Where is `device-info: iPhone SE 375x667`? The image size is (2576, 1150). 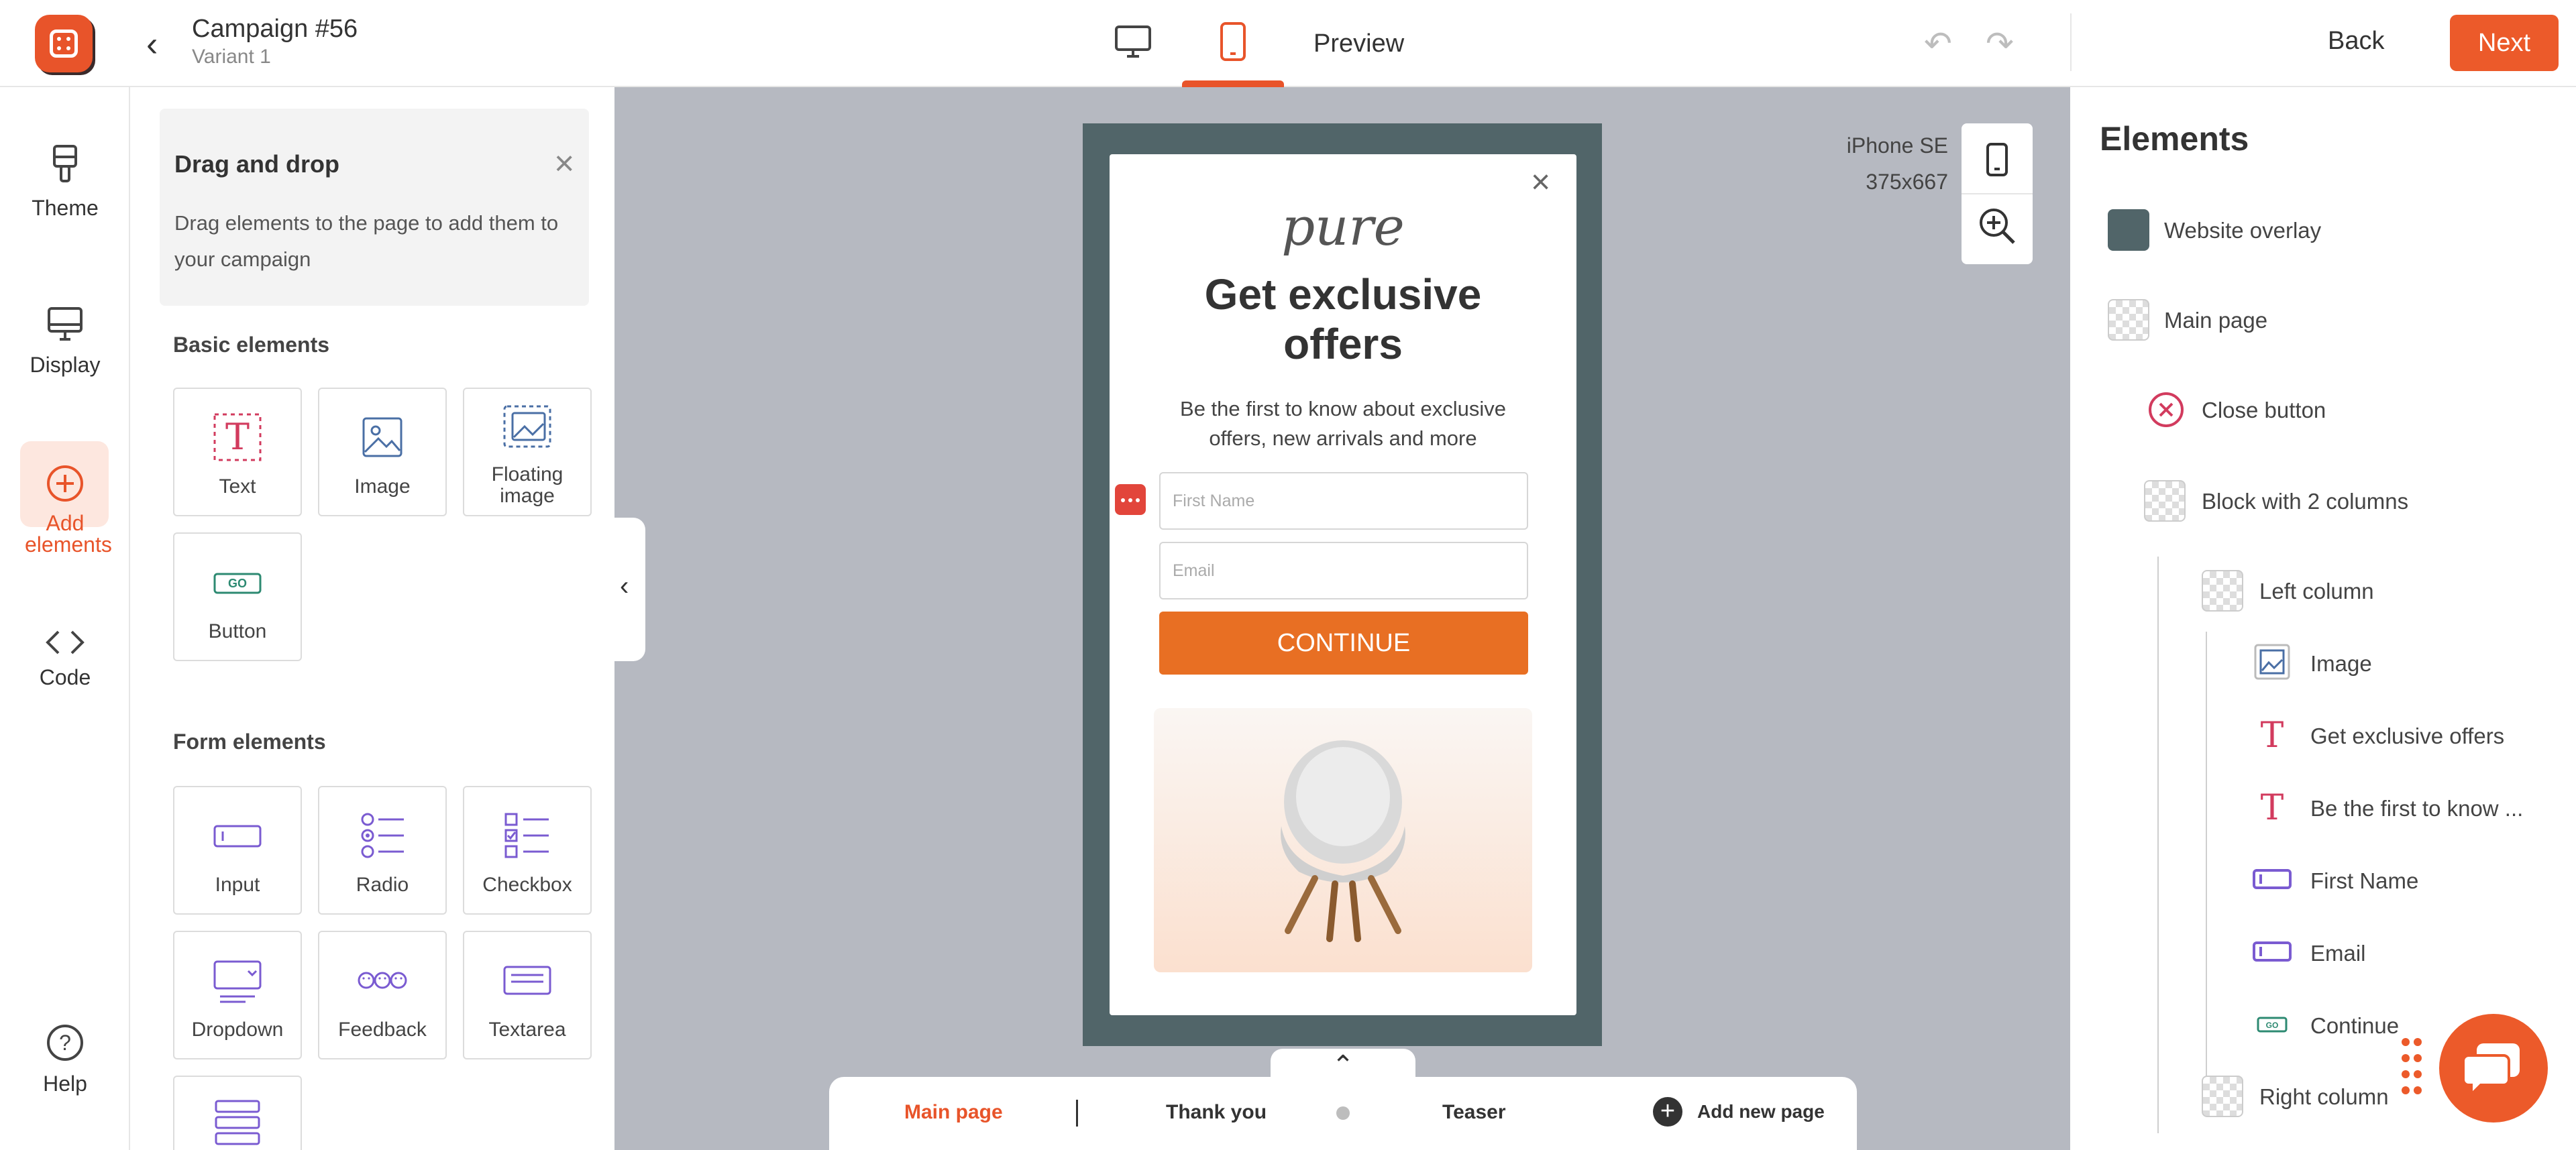 device-info: iPhone SE 375x667 is located at coordinates (1879, 163).